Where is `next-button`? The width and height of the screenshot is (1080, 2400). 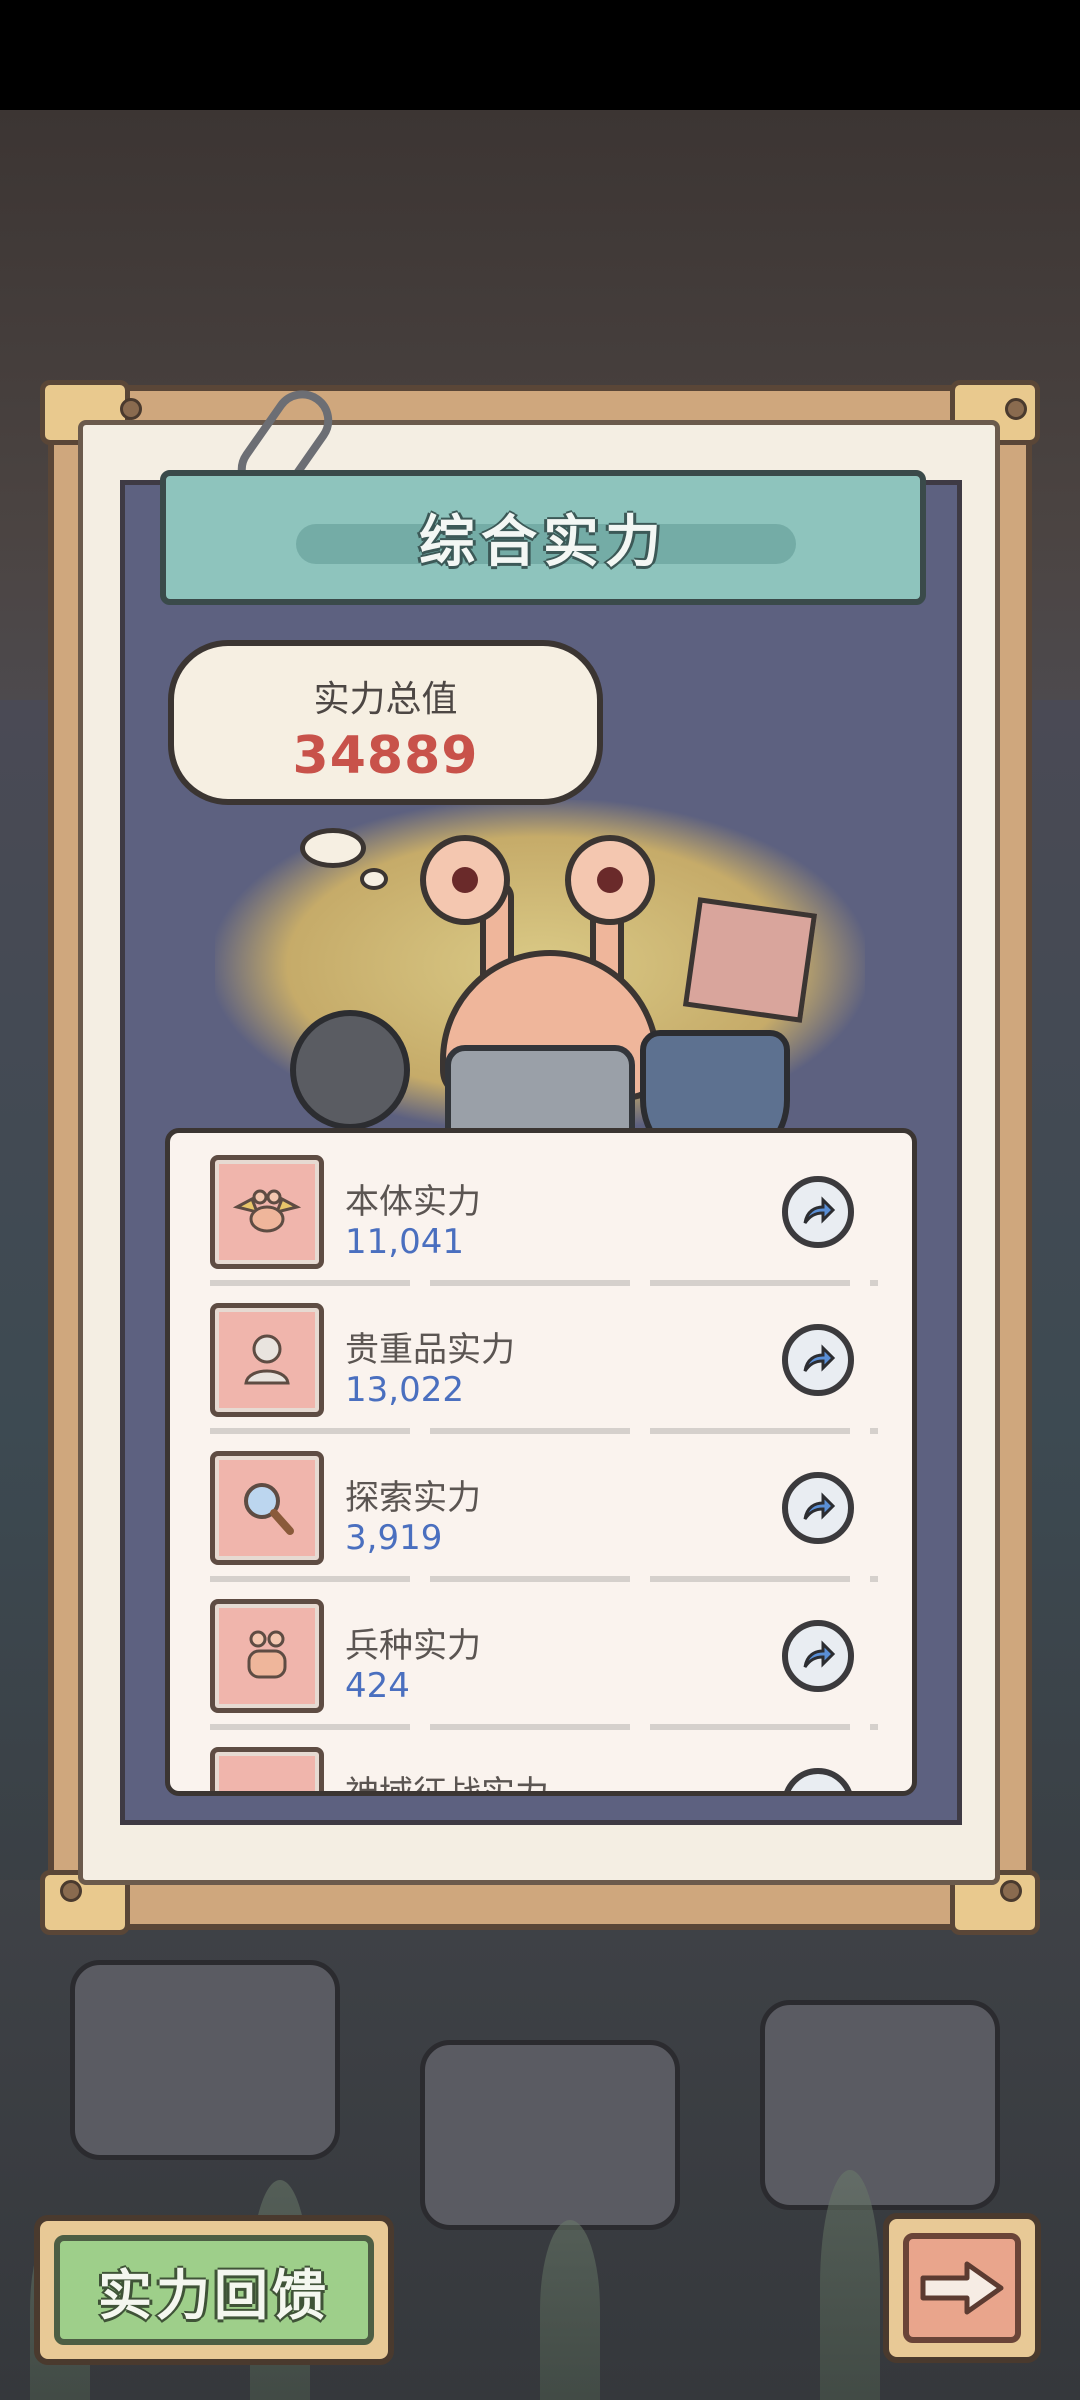
next-button is located at coordinates (962, 2288).